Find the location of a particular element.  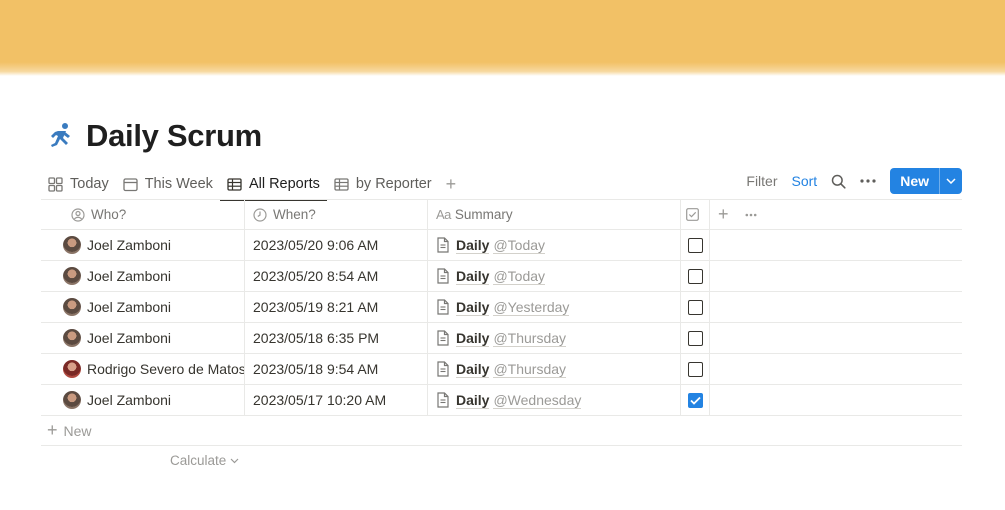

cell-who: Rodrigo Severo de Matos is located at coordinates (143, 369).